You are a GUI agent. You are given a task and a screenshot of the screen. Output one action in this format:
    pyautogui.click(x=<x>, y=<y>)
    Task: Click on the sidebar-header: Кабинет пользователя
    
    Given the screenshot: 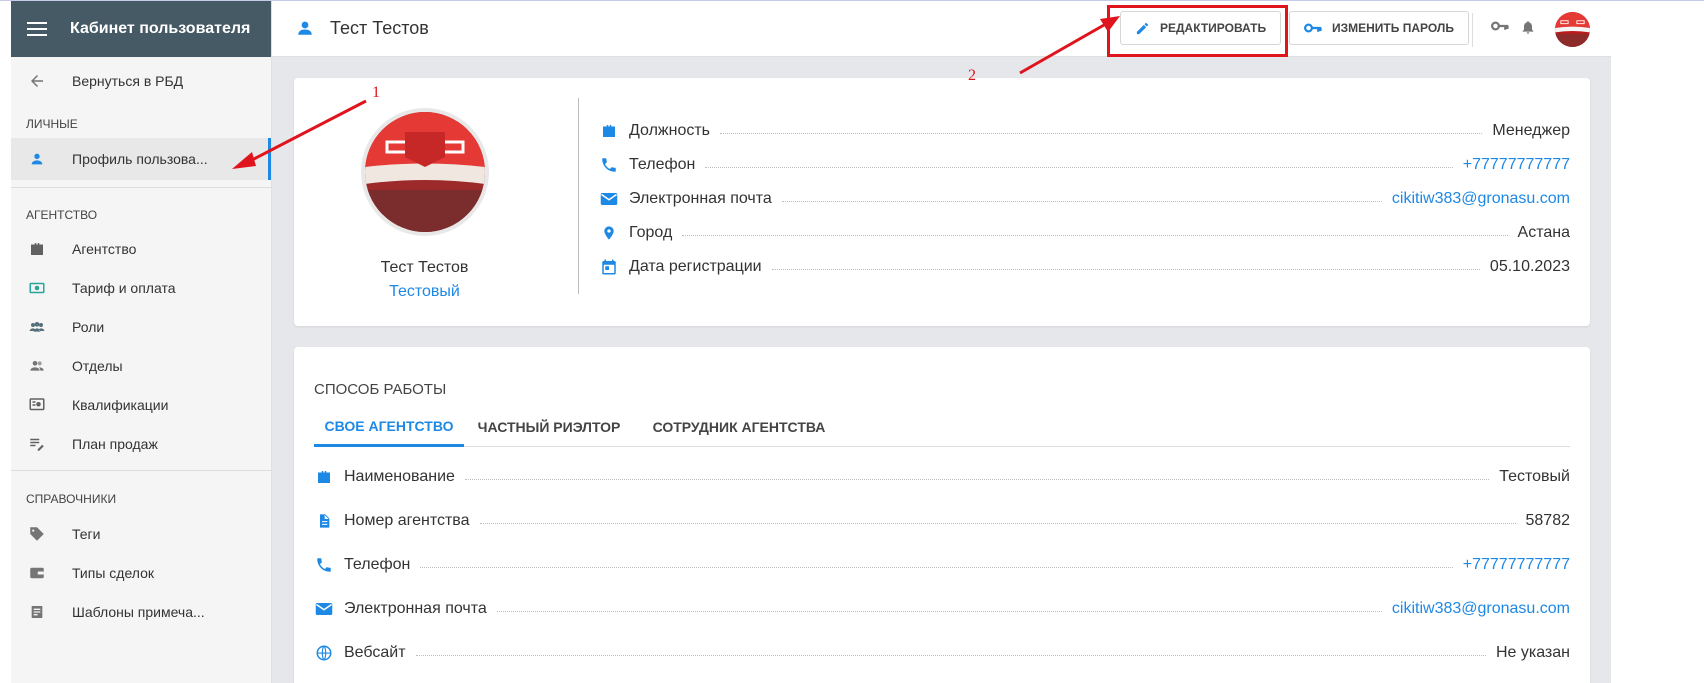 What is the action you would take?
    pyautogui.click(x=141, y=29)
    